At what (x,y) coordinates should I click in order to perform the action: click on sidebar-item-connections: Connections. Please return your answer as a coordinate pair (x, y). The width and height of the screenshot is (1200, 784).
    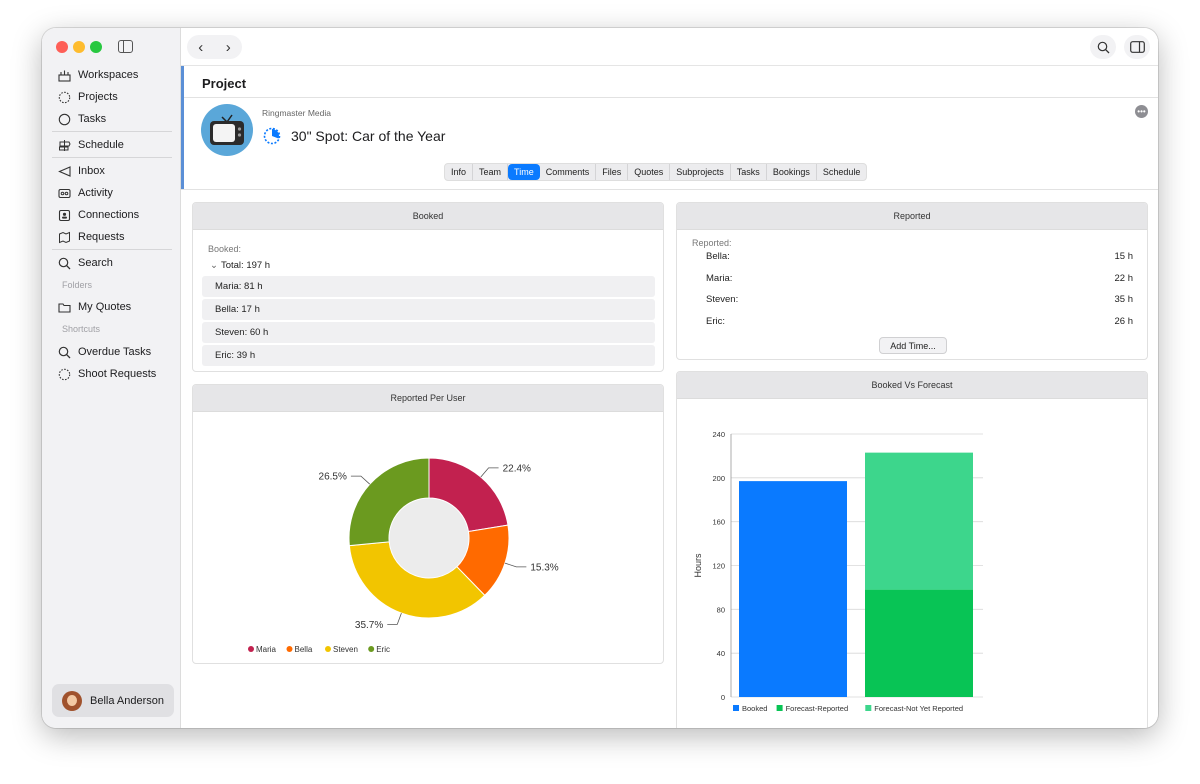
    Looking at the image, I should click on (112, 215).